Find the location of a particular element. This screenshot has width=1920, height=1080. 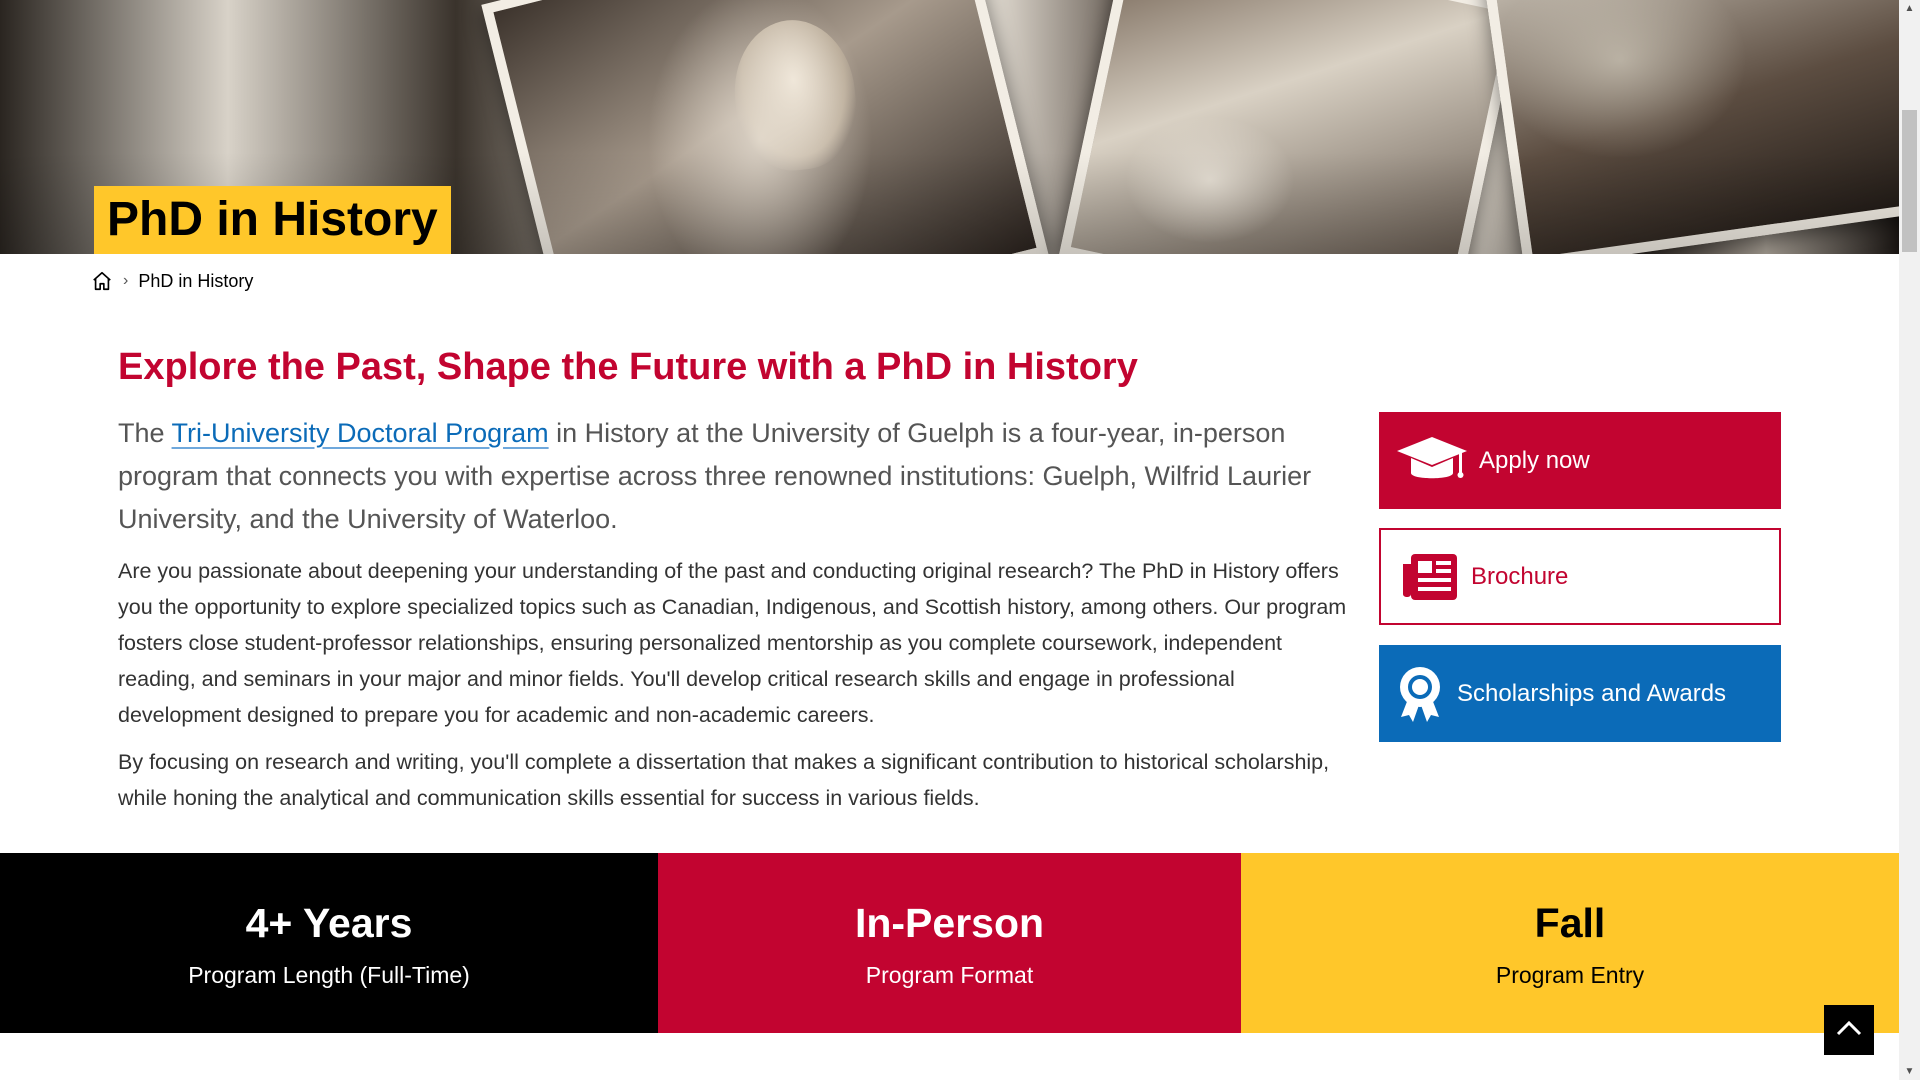

chevron-up-icon is located at coordinates (1849, 1030).